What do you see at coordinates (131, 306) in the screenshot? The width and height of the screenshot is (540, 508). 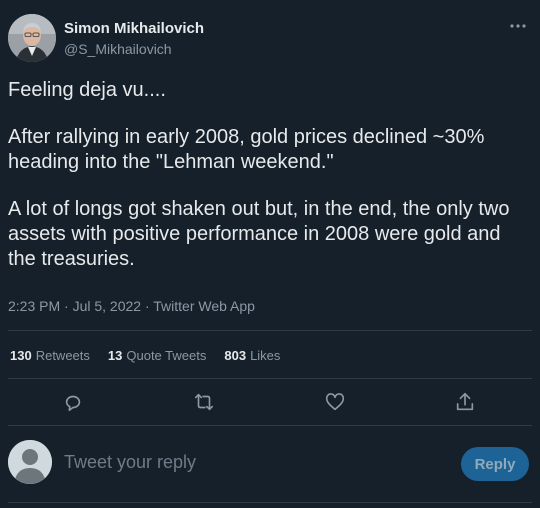 I see `tweet-timestamp: 2:23 PM · Jul 5, 2022 · Twitter Web App` at bounding box center [131, 306].